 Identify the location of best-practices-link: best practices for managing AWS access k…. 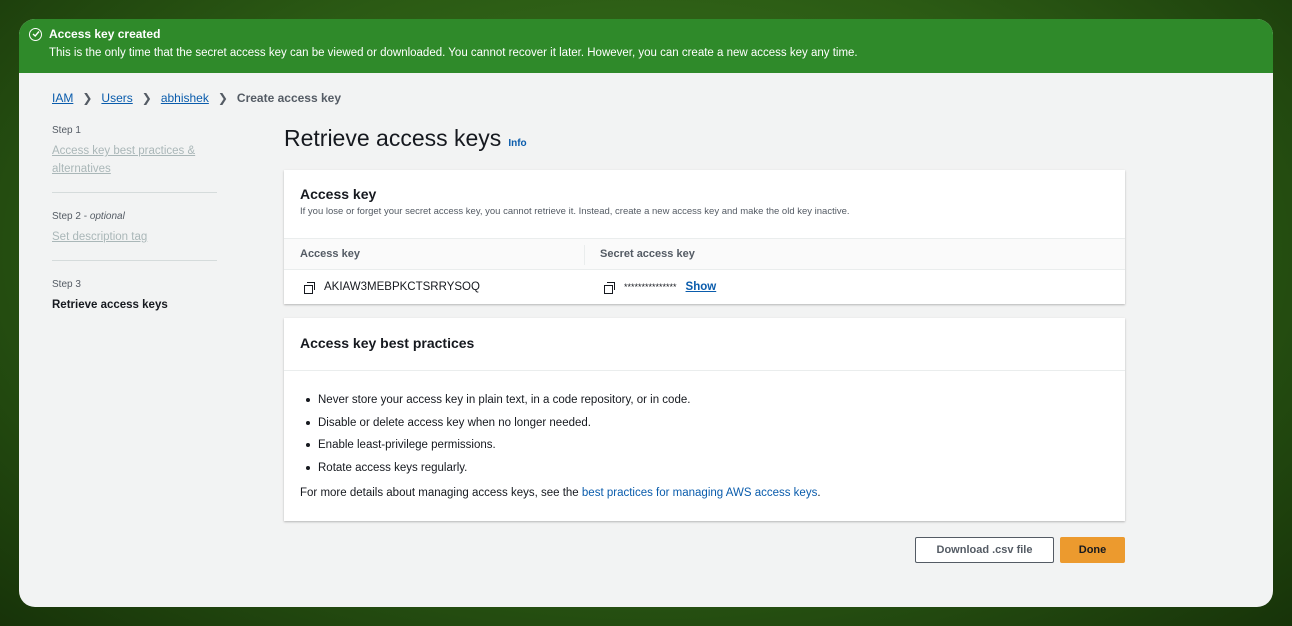
(699, 493).